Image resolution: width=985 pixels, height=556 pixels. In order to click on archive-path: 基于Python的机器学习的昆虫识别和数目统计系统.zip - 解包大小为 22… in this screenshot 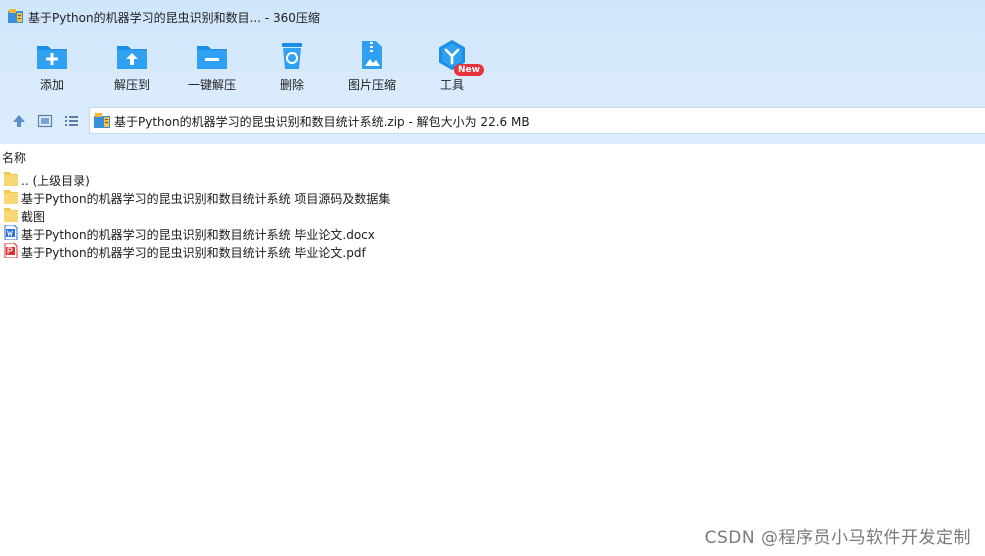, I will do `click(322, 122)`.